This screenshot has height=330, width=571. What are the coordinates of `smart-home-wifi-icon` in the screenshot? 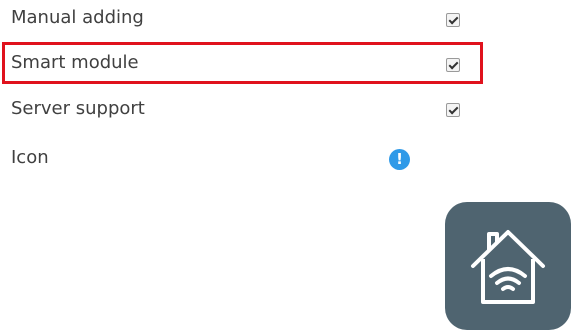 It's located at (508, 267).